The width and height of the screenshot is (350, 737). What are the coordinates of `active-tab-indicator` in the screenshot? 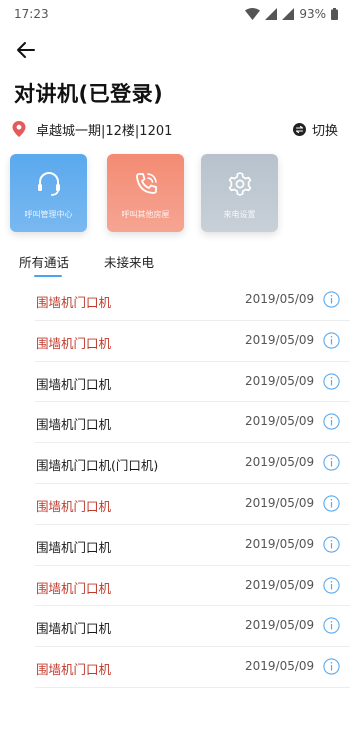 It's located at (48, 276).